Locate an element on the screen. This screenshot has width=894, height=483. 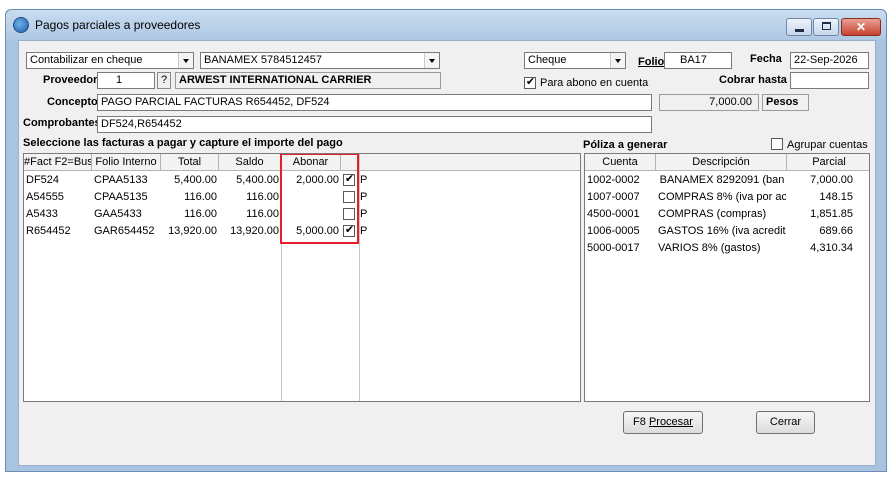
banco-select: BANAMEX 5784512457 is located at coordinates (320, 60).